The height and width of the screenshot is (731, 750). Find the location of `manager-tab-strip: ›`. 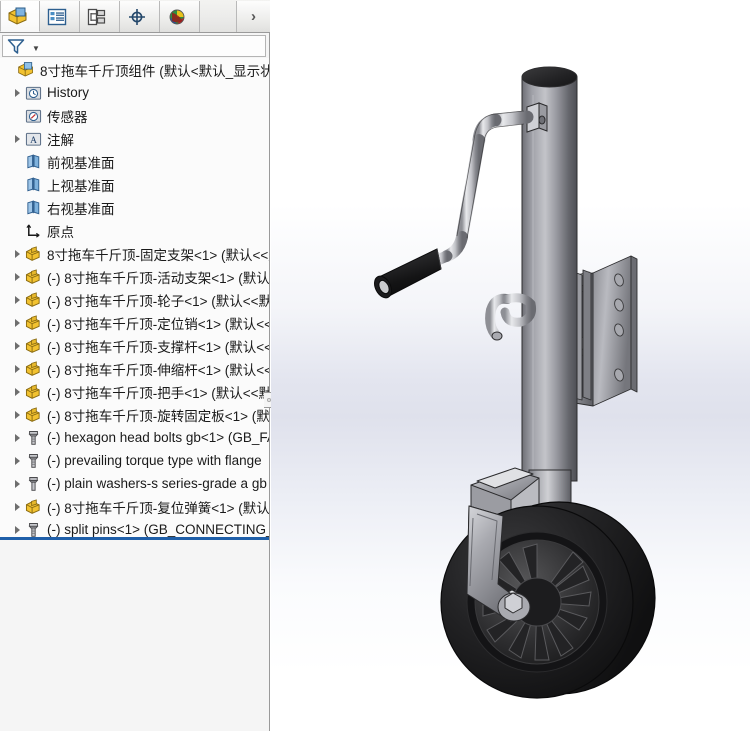

manager-tab-strip: › is located at coordinates (135, 16).